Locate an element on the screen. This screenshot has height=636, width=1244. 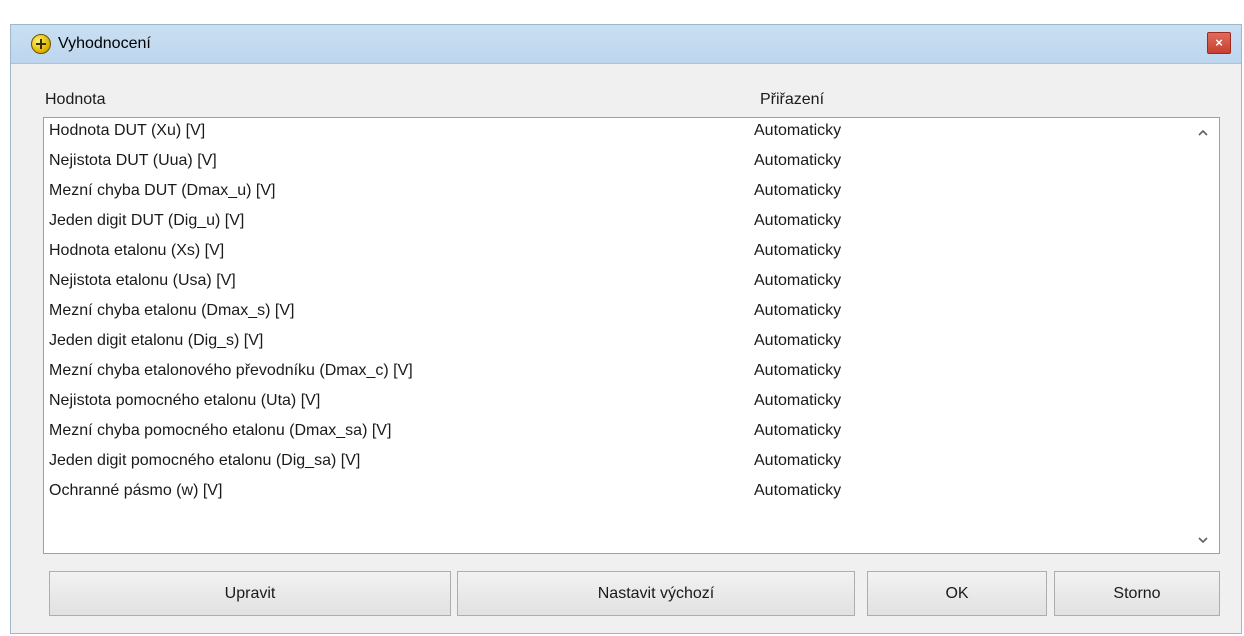
vertical-scrollbar is located at coordinates (1205, 335).